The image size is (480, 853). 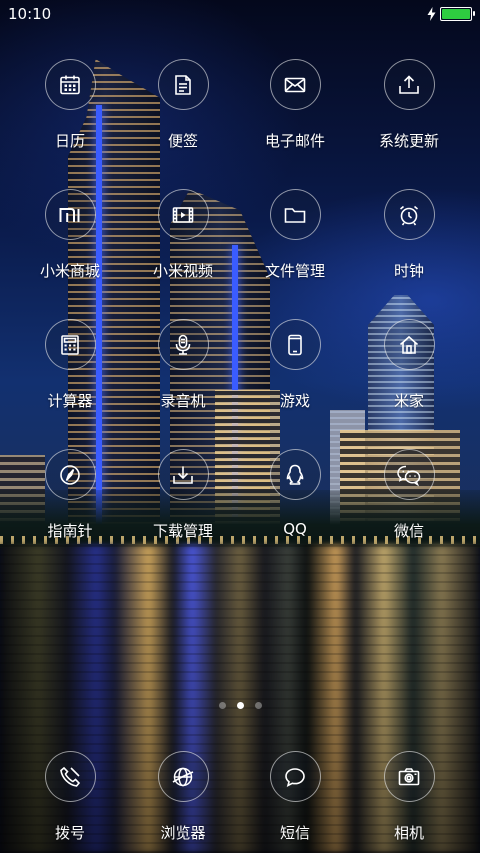 I want to click on email-icon, so click(x=295, y=84).